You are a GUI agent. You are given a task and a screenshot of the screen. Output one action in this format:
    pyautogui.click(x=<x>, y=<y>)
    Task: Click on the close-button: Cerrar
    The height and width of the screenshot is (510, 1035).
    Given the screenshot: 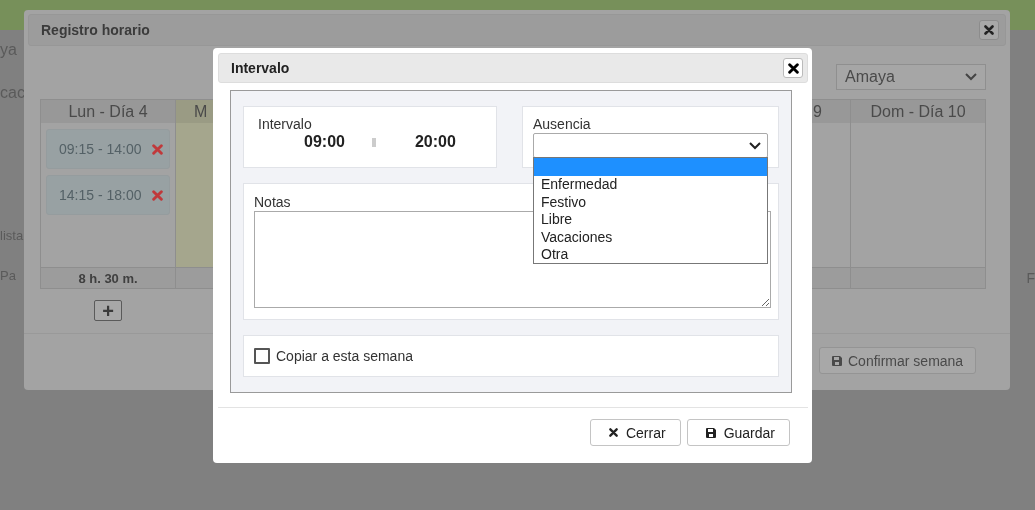 What is the action you would take?
    pyautogui.click(x=635, y=432)
    